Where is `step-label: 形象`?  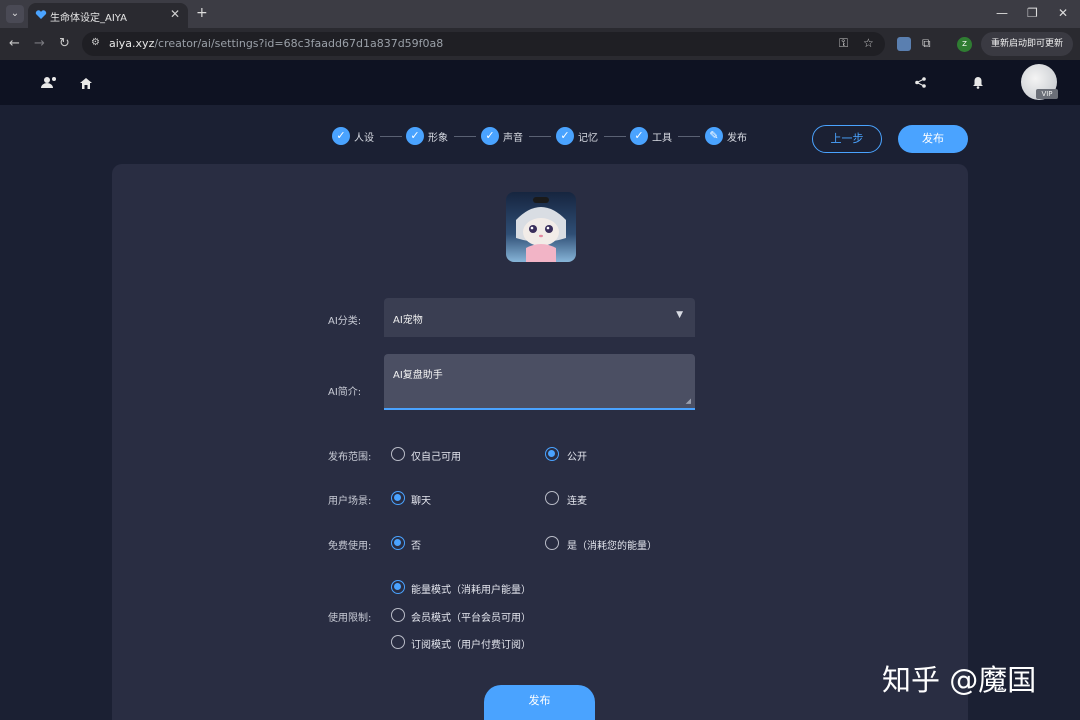
step-label: 形象 is located at coordinates (438, 138).